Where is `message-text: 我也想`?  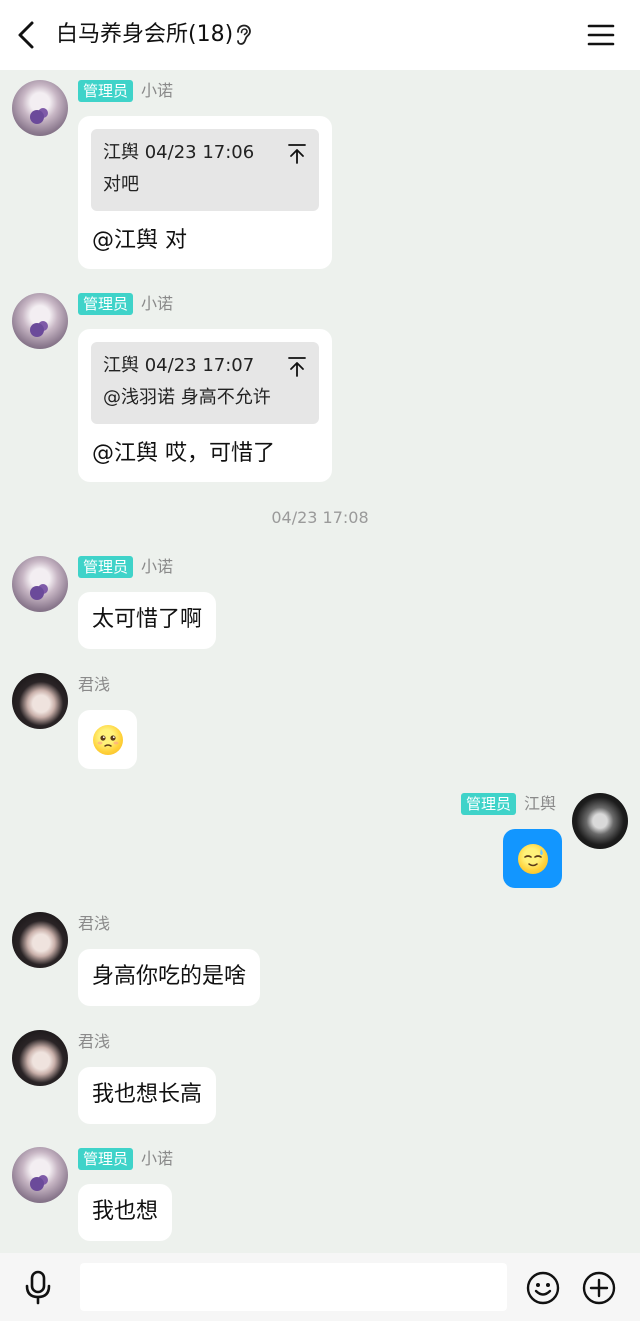
message-text: 我也想 is located at coordinates (125, 1211).